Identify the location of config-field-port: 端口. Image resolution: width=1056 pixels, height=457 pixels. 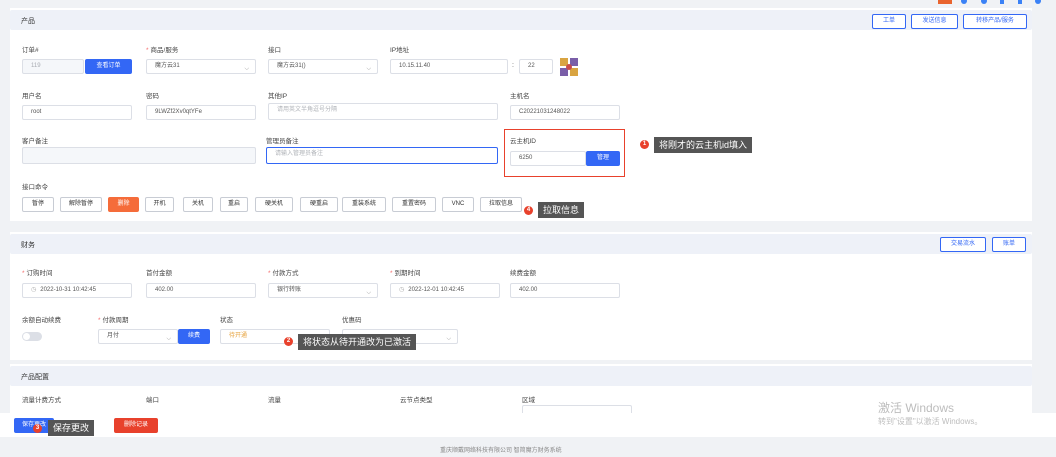
(152, 400).